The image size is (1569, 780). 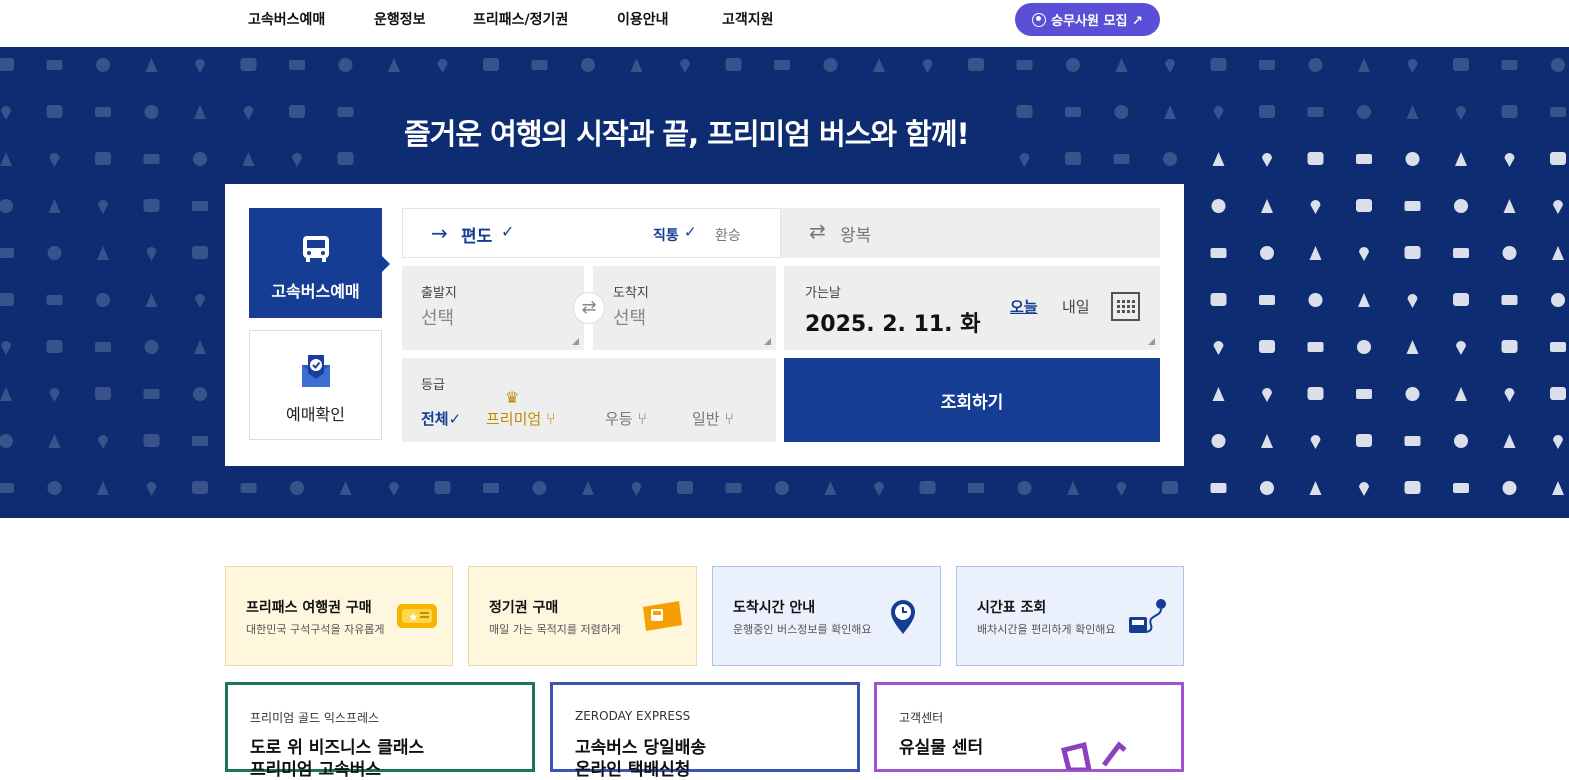 What do you see at coordinates (315, 385) in the screenshot?
I see `tab-reservation-check: 예매확인` at bounding box center [315, 385].